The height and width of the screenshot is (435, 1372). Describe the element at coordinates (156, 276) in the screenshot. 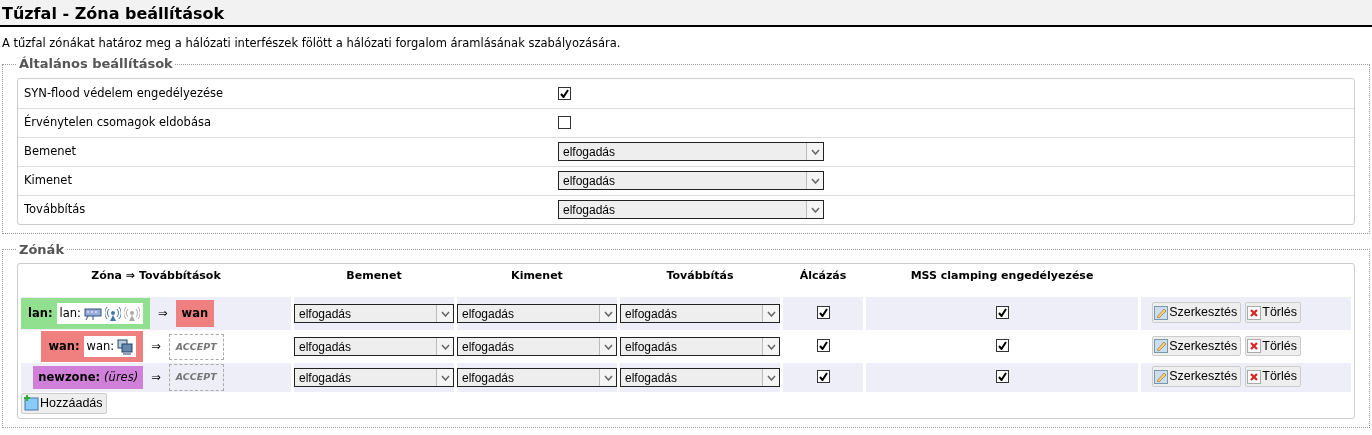

I see `column-header: Zóna ⇒ Továbbítások` at that location.